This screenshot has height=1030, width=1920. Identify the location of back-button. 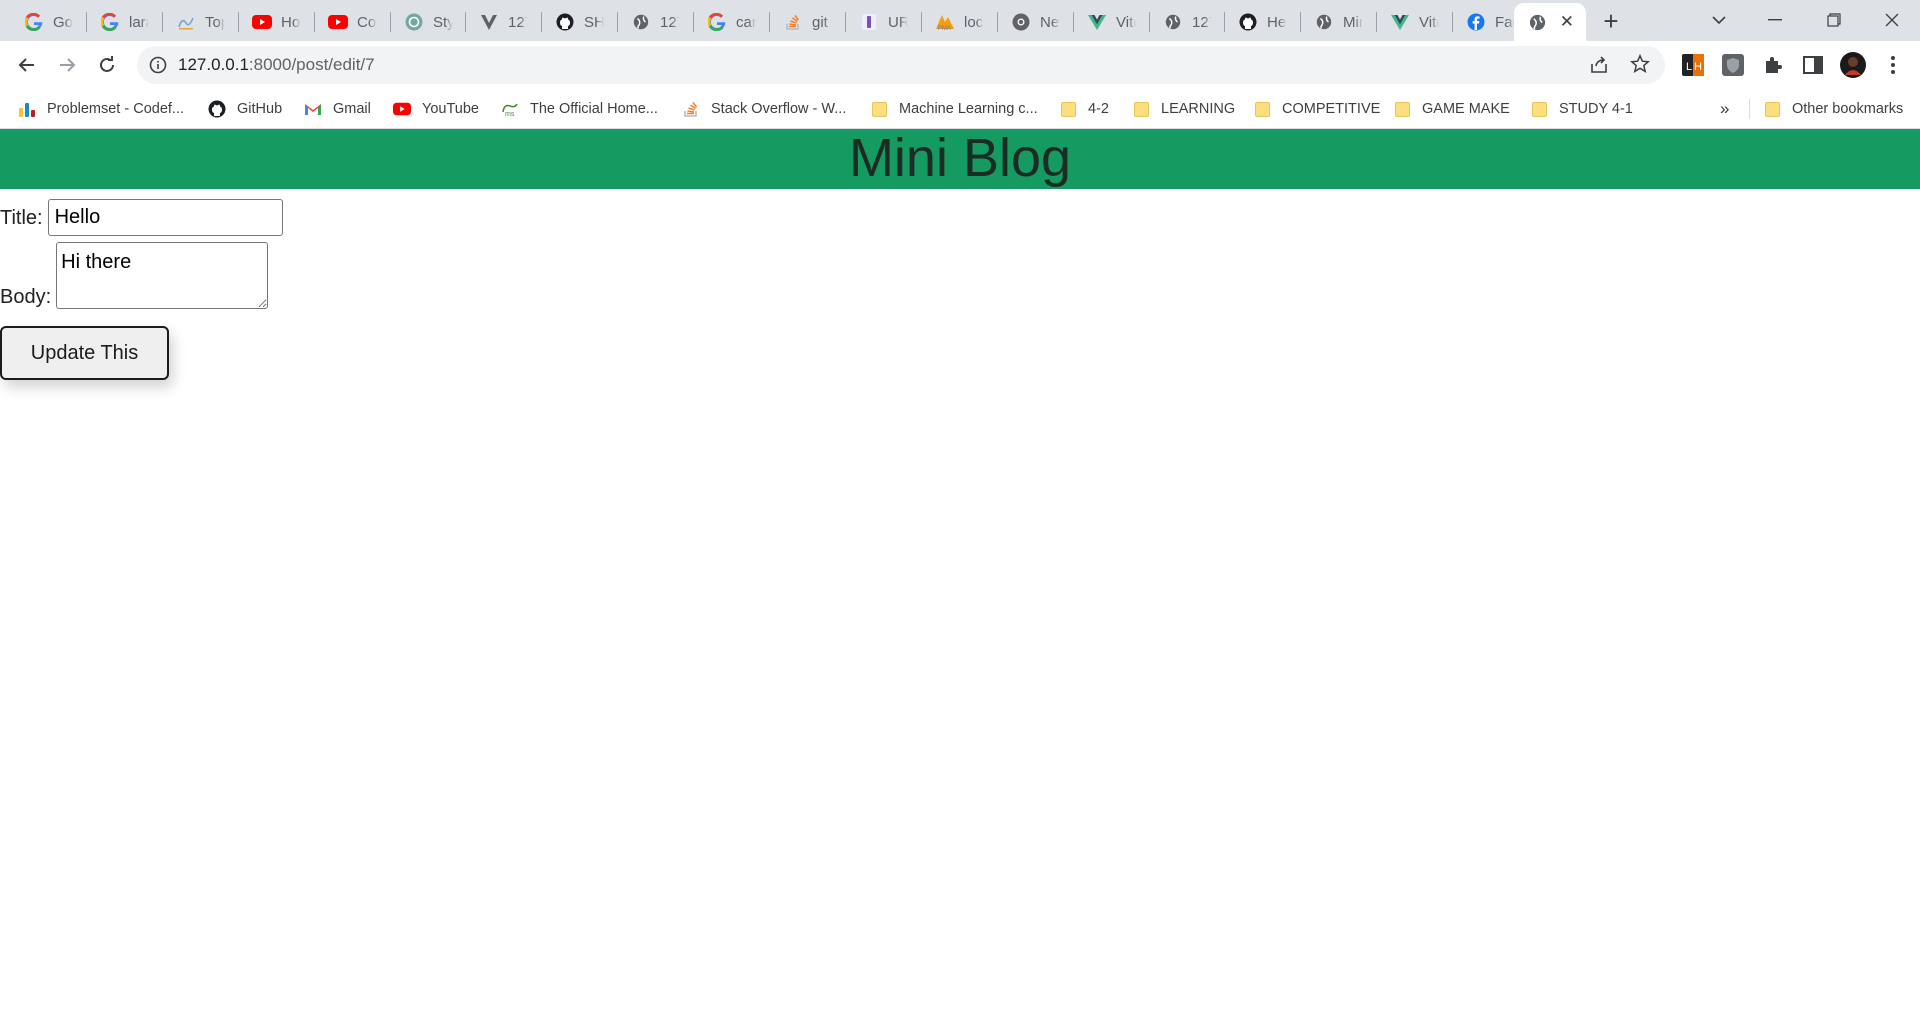
(27, 65).